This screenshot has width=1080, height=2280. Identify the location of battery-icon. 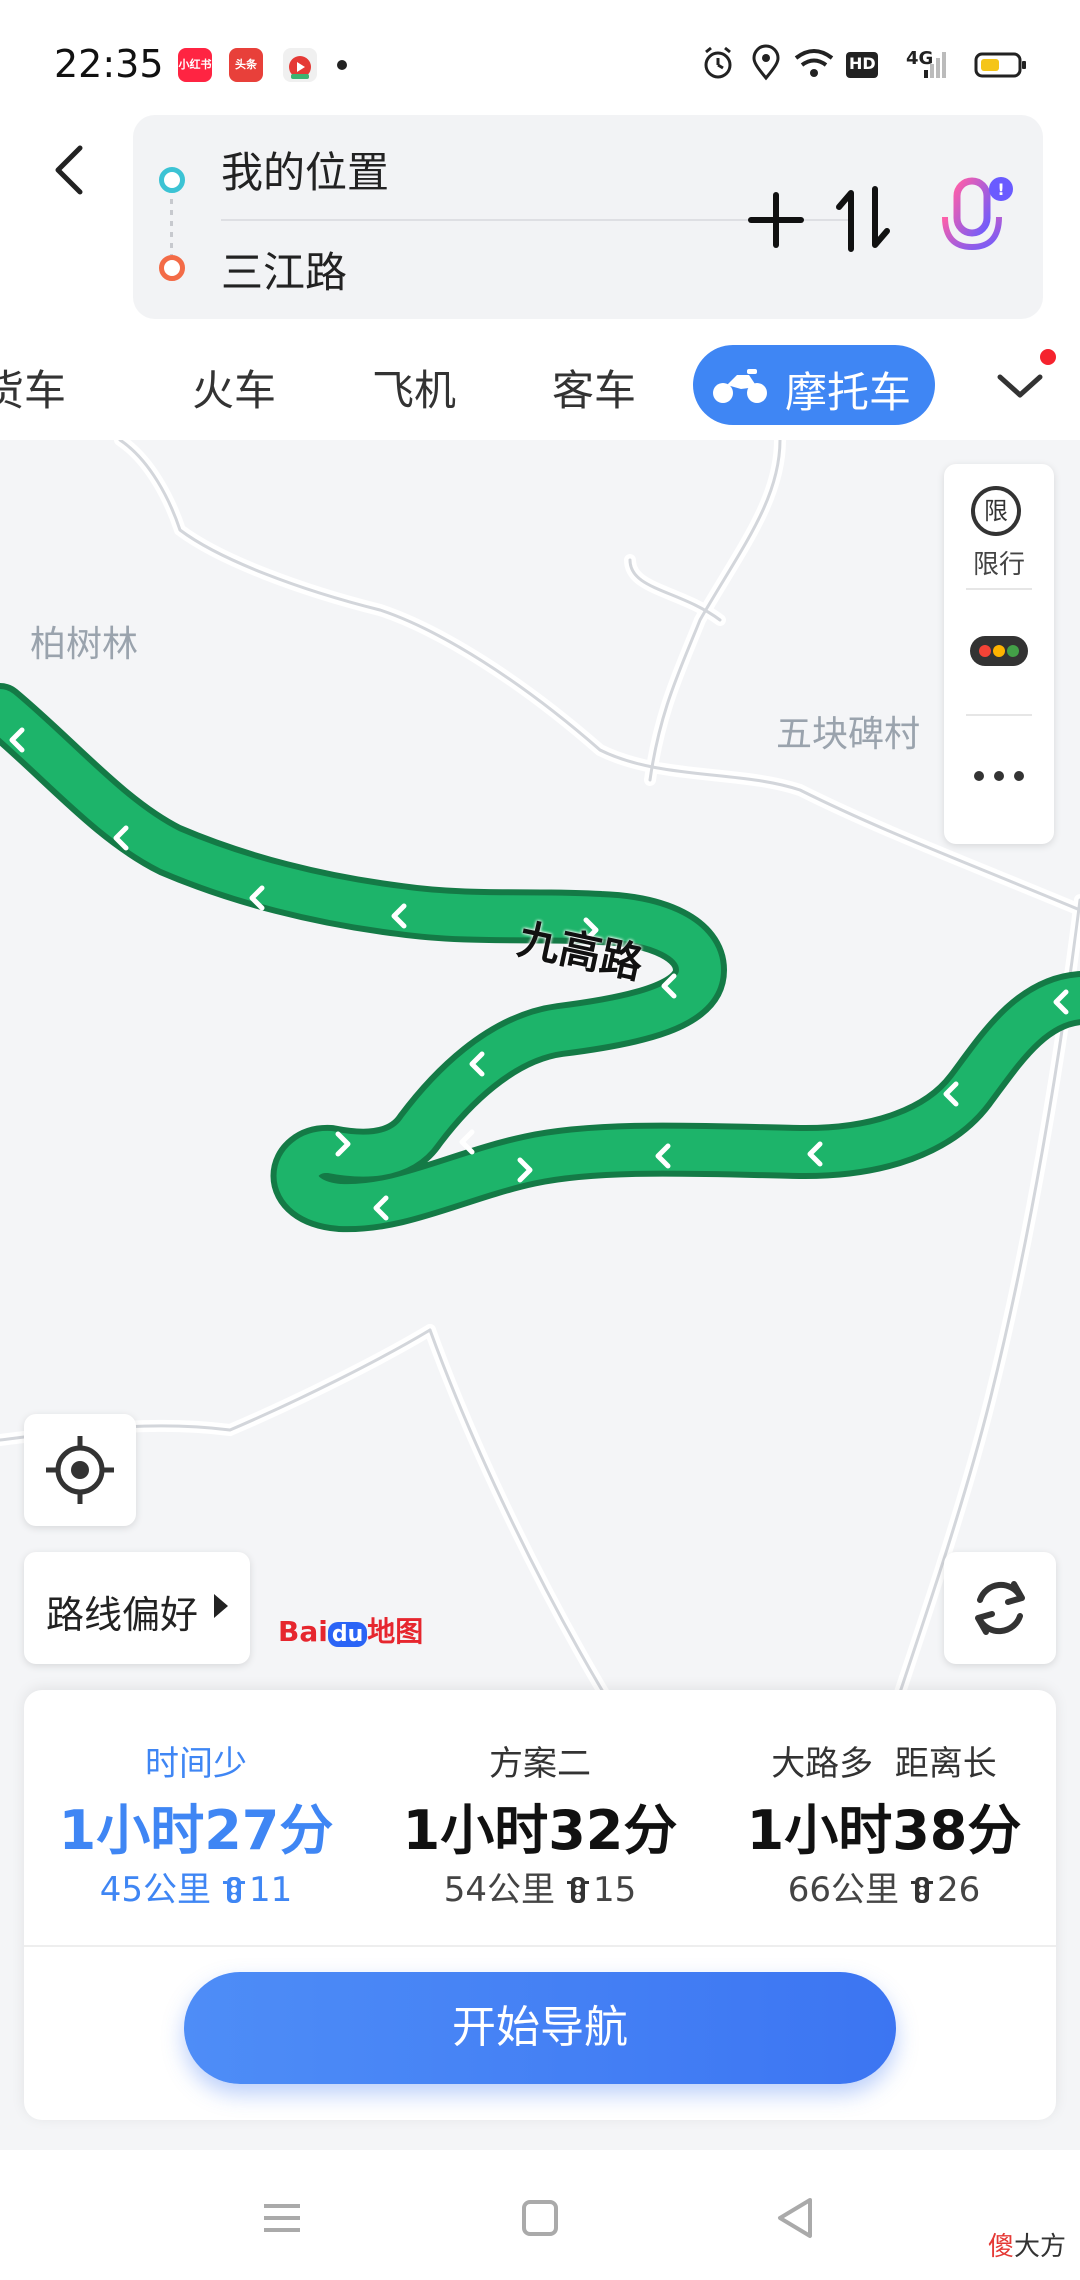
(1000, 65).